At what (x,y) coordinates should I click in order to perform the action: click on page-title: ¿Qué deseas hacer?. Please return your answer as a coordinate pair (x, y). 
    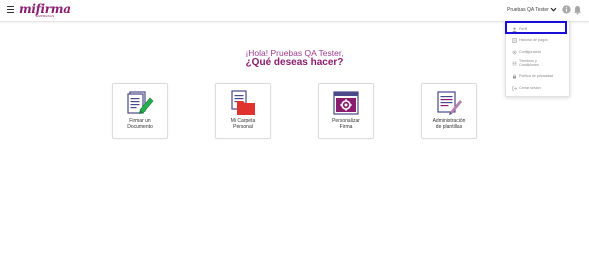
    Looking at the image, I should click on (294, 62).